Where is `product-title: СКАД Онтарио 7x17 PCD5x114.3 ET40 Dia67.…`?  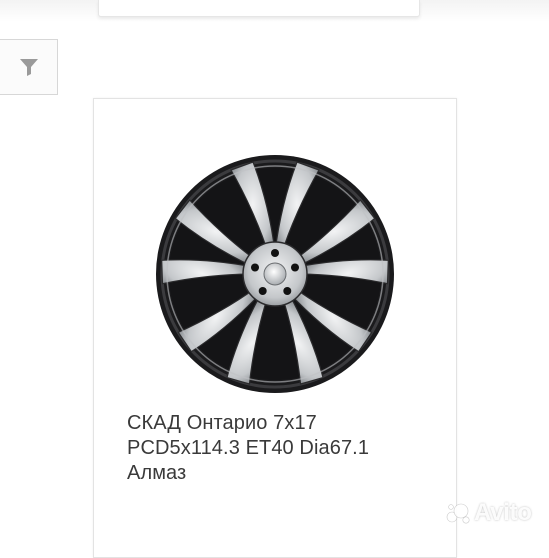
product-title: СКАД Онтарио 7x17 PCD5x114.3 ET40 Dia67.… is located at coordinates (287, 448).